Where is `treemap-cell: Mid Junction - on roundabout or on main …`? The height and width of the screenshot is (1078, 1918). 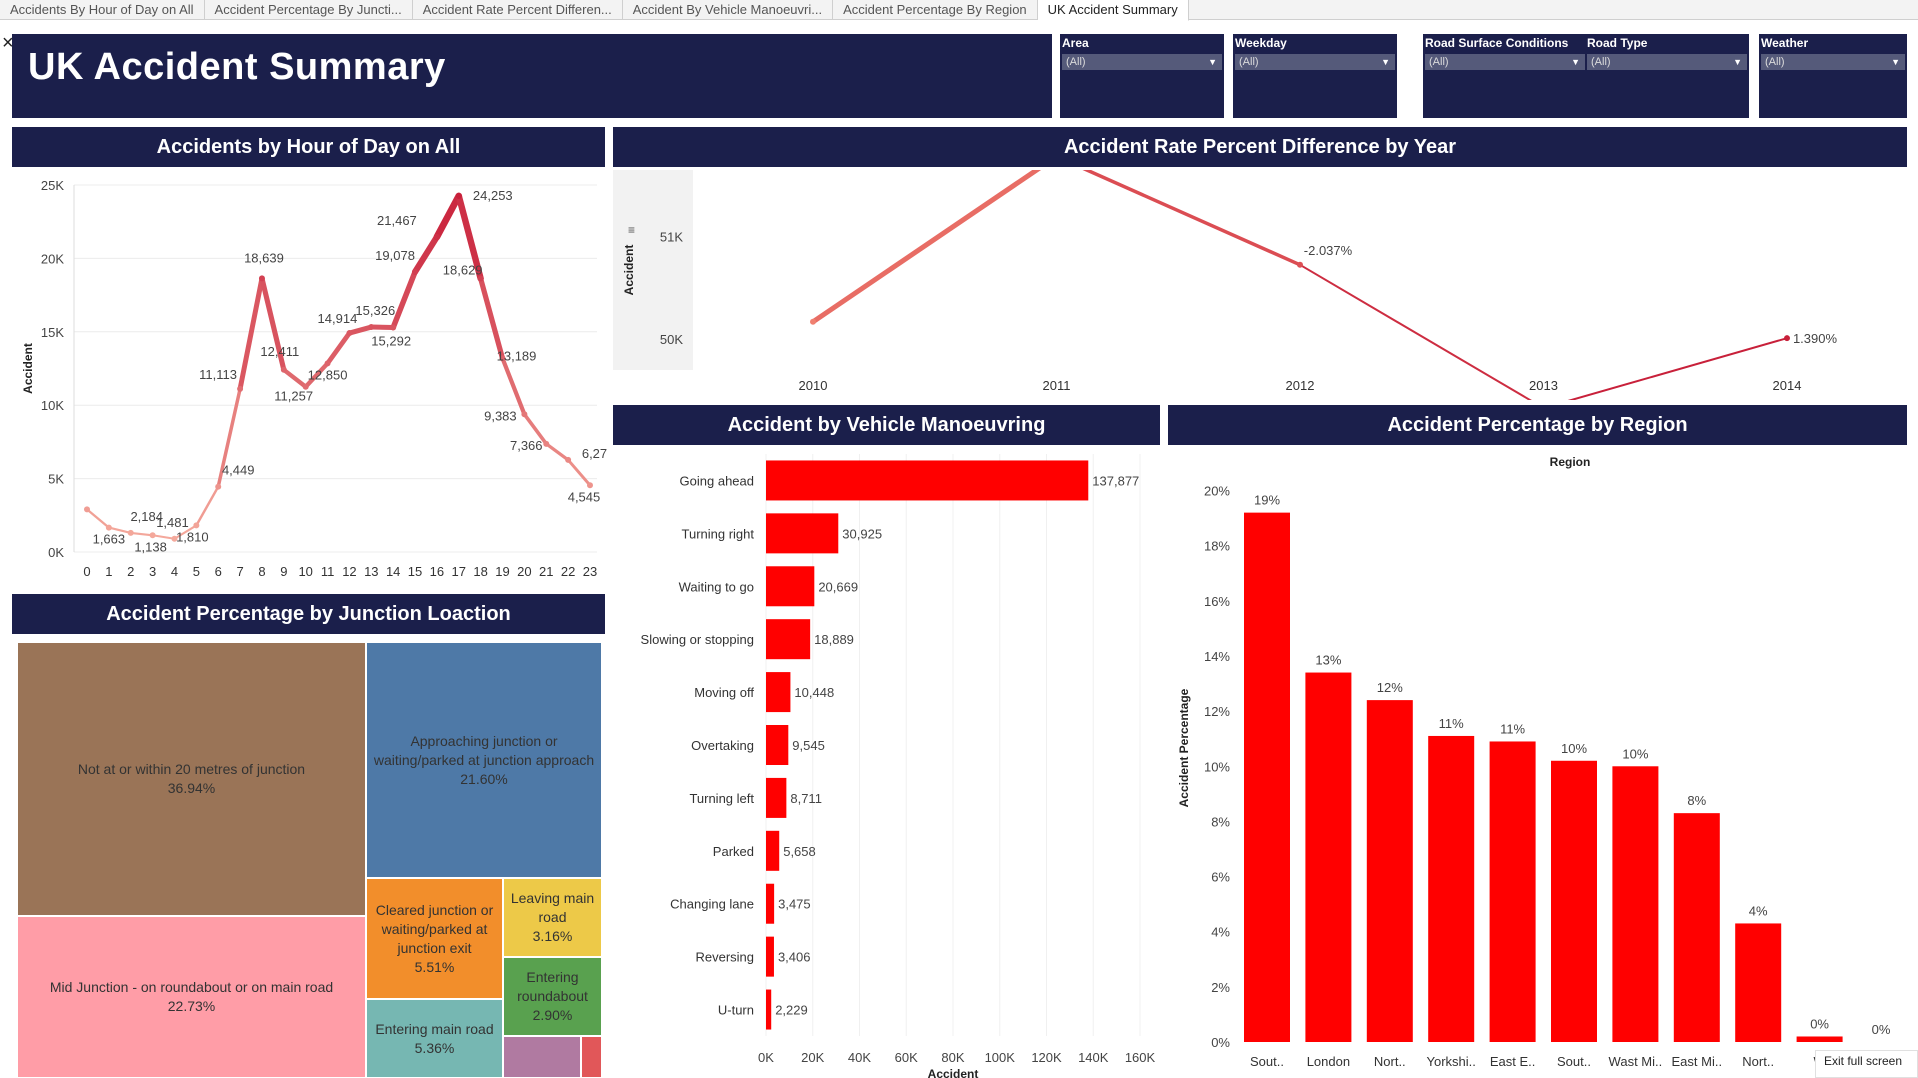 treemap-cell: Mid Junction - on roundabout or on main … is located at coordinates (191, 997).